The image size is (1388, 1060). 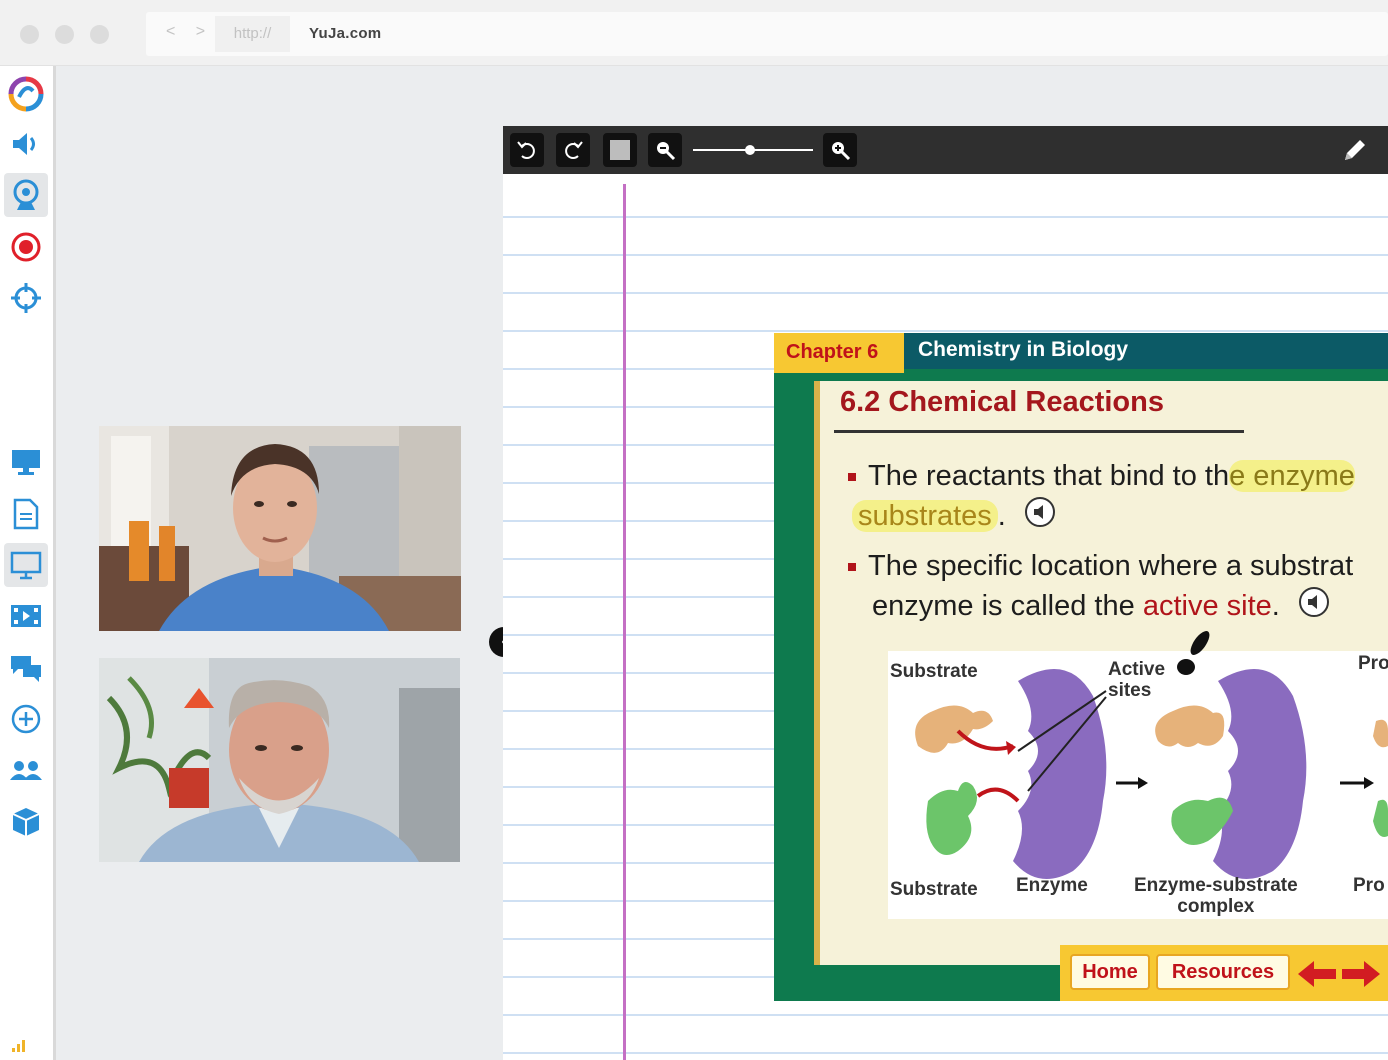 I want to click on products-label-top: Pro, so click(x=1373, y=663).